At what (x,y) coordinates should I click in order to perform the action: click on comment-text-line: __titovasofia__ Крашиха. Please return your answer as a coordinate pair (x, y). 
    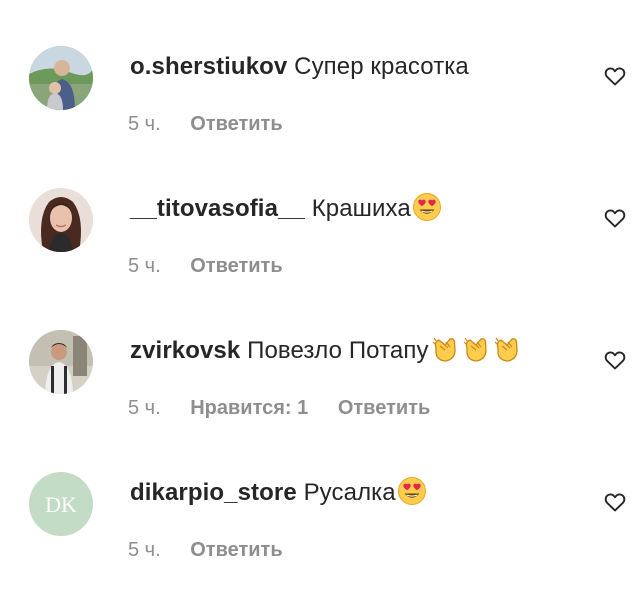
    Looking at the image, I should click on (286, 209).